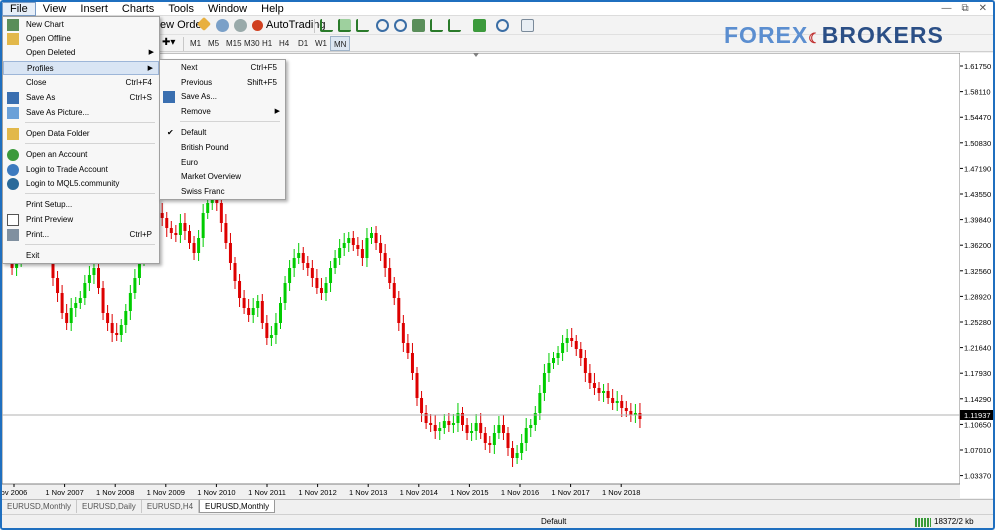 The image size is (995, 530). I want to click on timeframe-h4: H4, so click(284, 43).